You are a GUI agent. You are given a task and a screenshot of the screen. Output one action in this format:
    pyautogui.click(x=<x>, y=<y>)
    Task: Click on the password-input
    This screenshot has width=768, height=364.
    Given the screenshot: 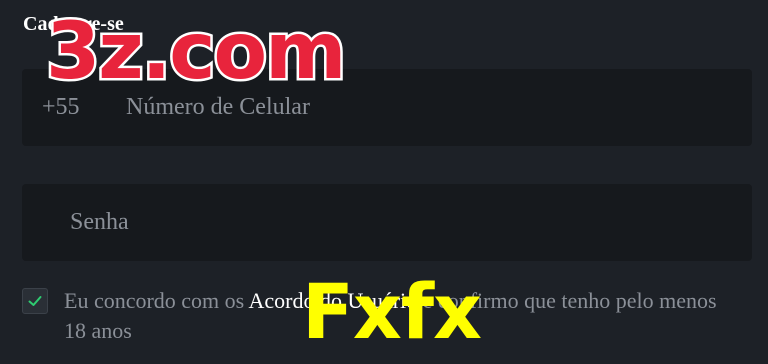 What is the action you would take?
    pyautogui.click(x=400, y=222)
    